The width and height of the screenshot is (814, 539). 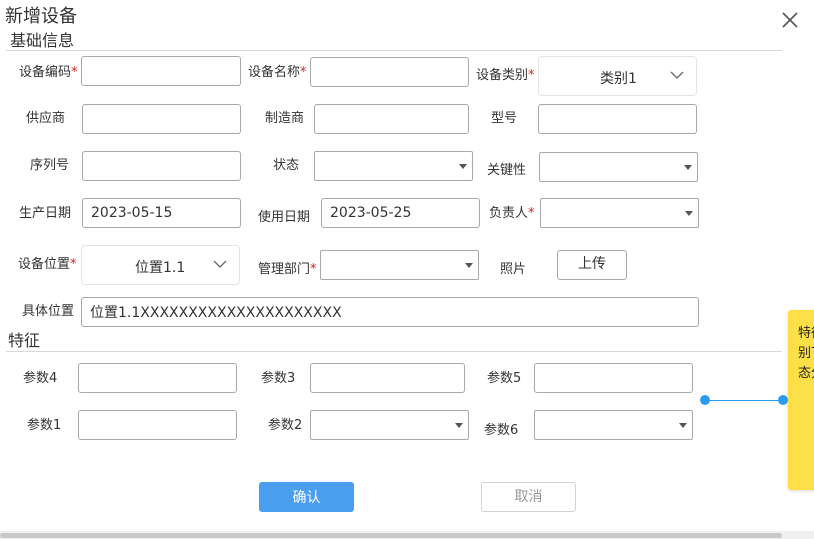 I want to click on photo-label: 照片, so click(x=513, y=269).